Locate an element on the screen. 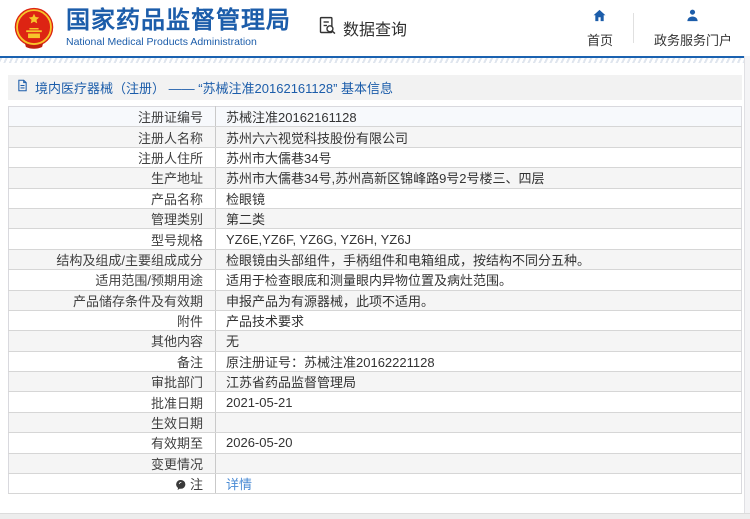 This screenshot has height=519, width=750. org-name-cn: 国家药品监督管理局 is located at coordinates (178, 20).